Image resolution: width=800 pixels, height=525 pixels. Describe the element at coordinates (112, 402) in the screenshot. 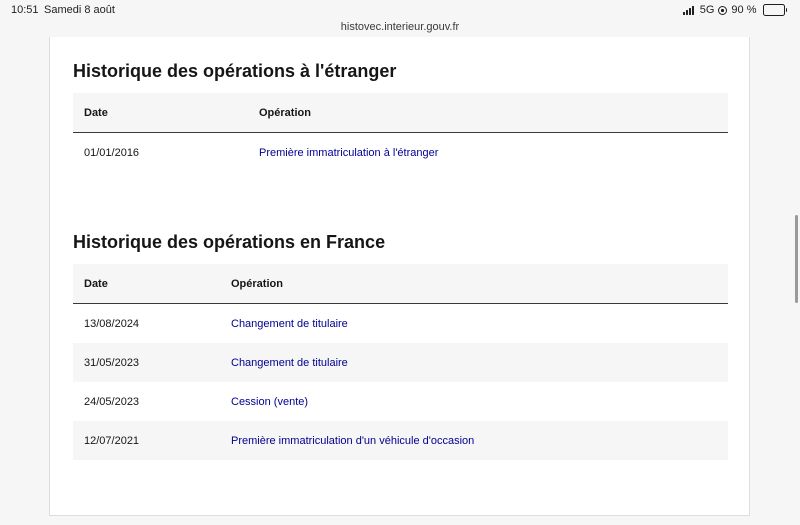

I see `row-date: 24/05/2023` at that location.